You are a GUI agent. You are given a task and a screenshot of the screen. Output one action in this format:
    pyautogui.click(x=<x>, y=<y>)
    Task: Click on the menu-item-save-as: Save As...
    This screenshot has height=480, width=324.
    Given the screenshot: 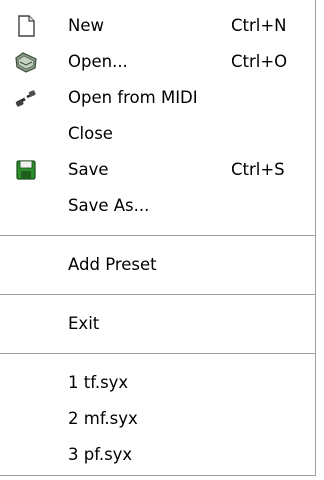 What is the action you would take?
    pyautogui.click(x=157, y=206)
    